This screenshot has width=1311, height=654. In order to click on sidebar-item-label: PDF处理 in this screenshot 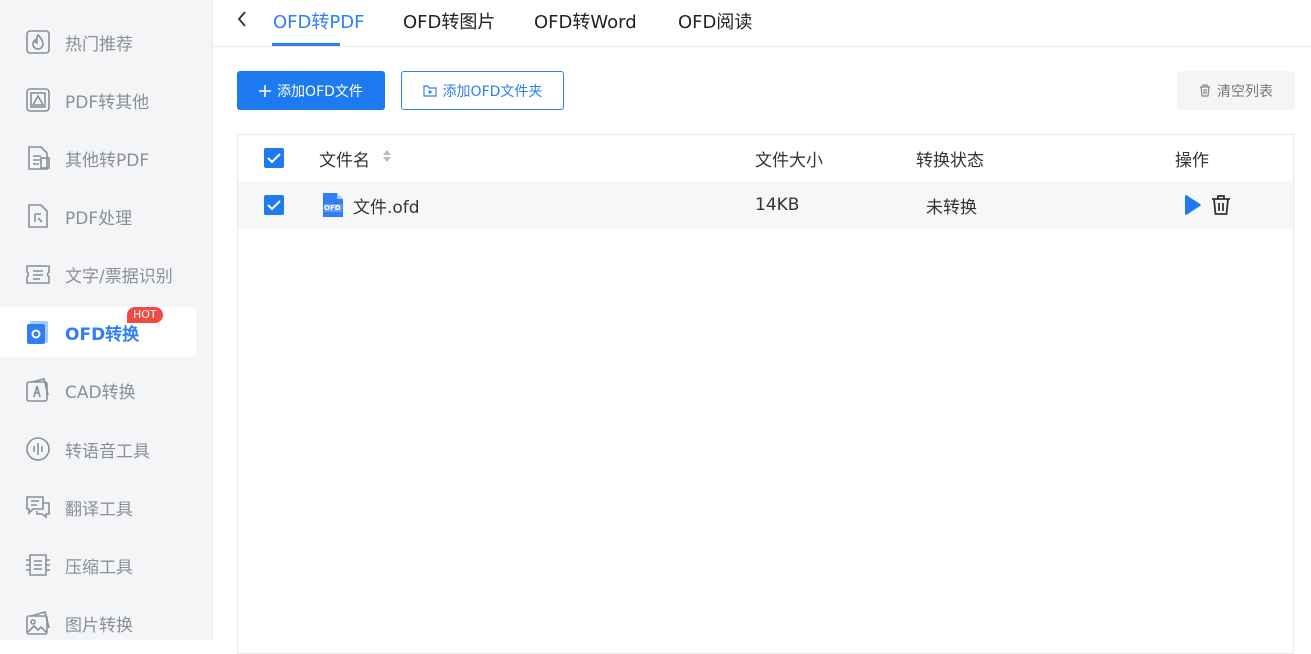, I will do `click(99, 218)`.